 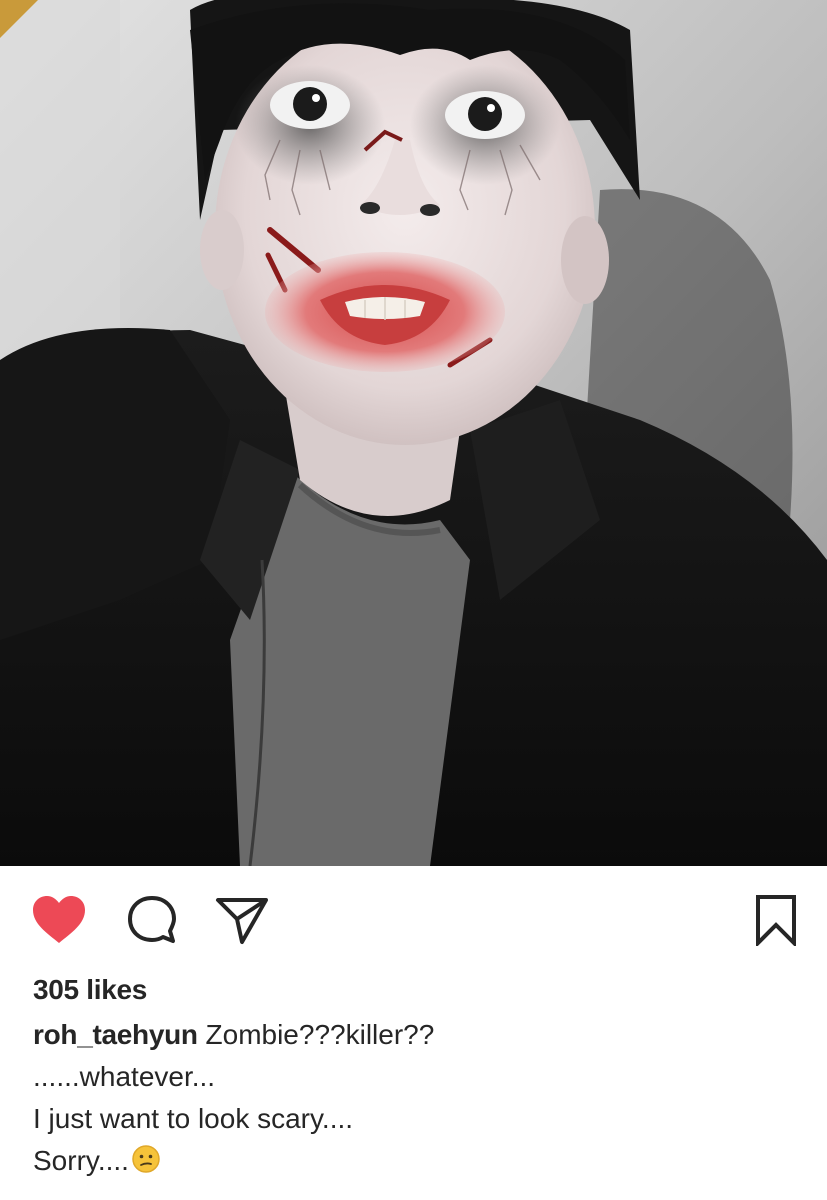 What do you see at coordinates (242, 920) in the screenshot?
I see `paper-plane-icon` at bounding box center [242, 920].